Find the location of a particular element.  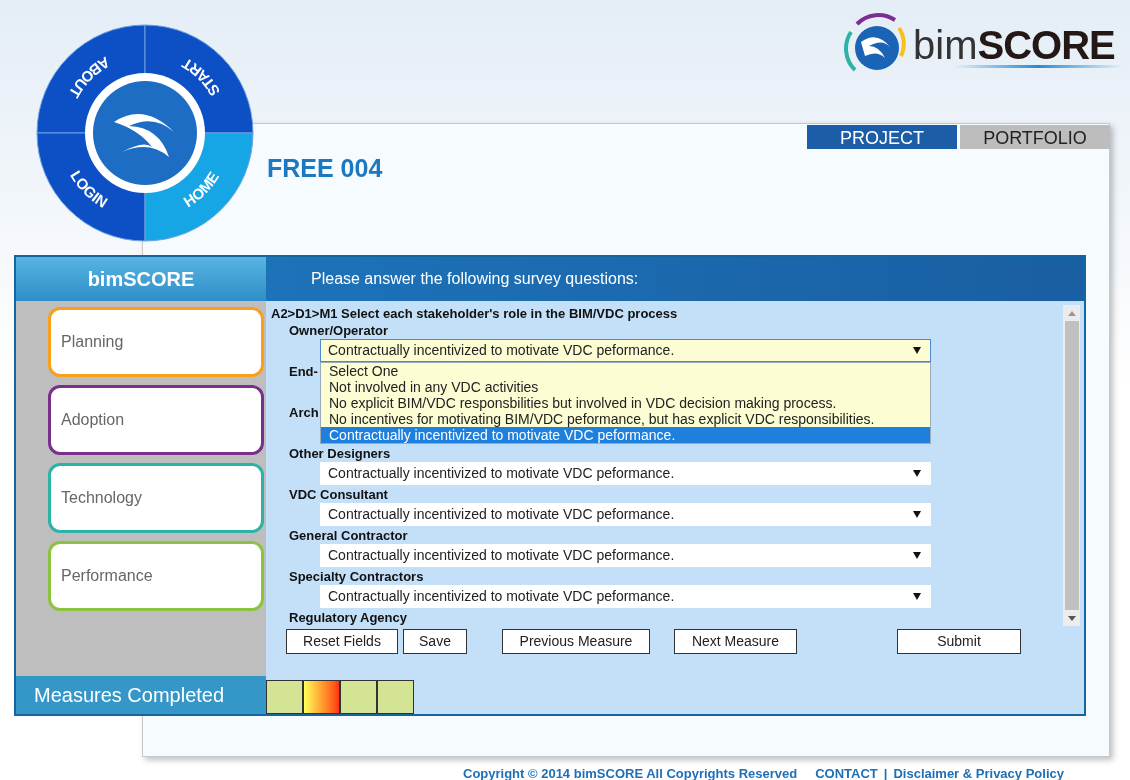

scrollbar is located at coordinates (1071, 465).